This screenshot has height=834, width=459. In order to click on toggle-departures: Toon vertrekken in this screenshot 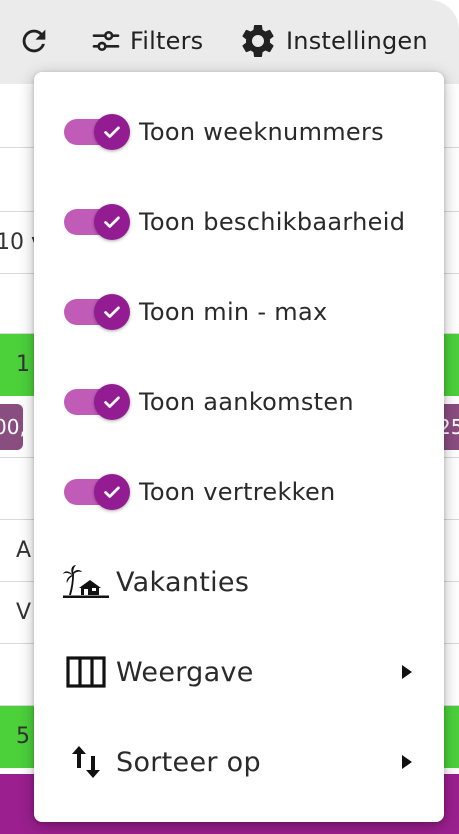, I will do `click(239, 492)`.